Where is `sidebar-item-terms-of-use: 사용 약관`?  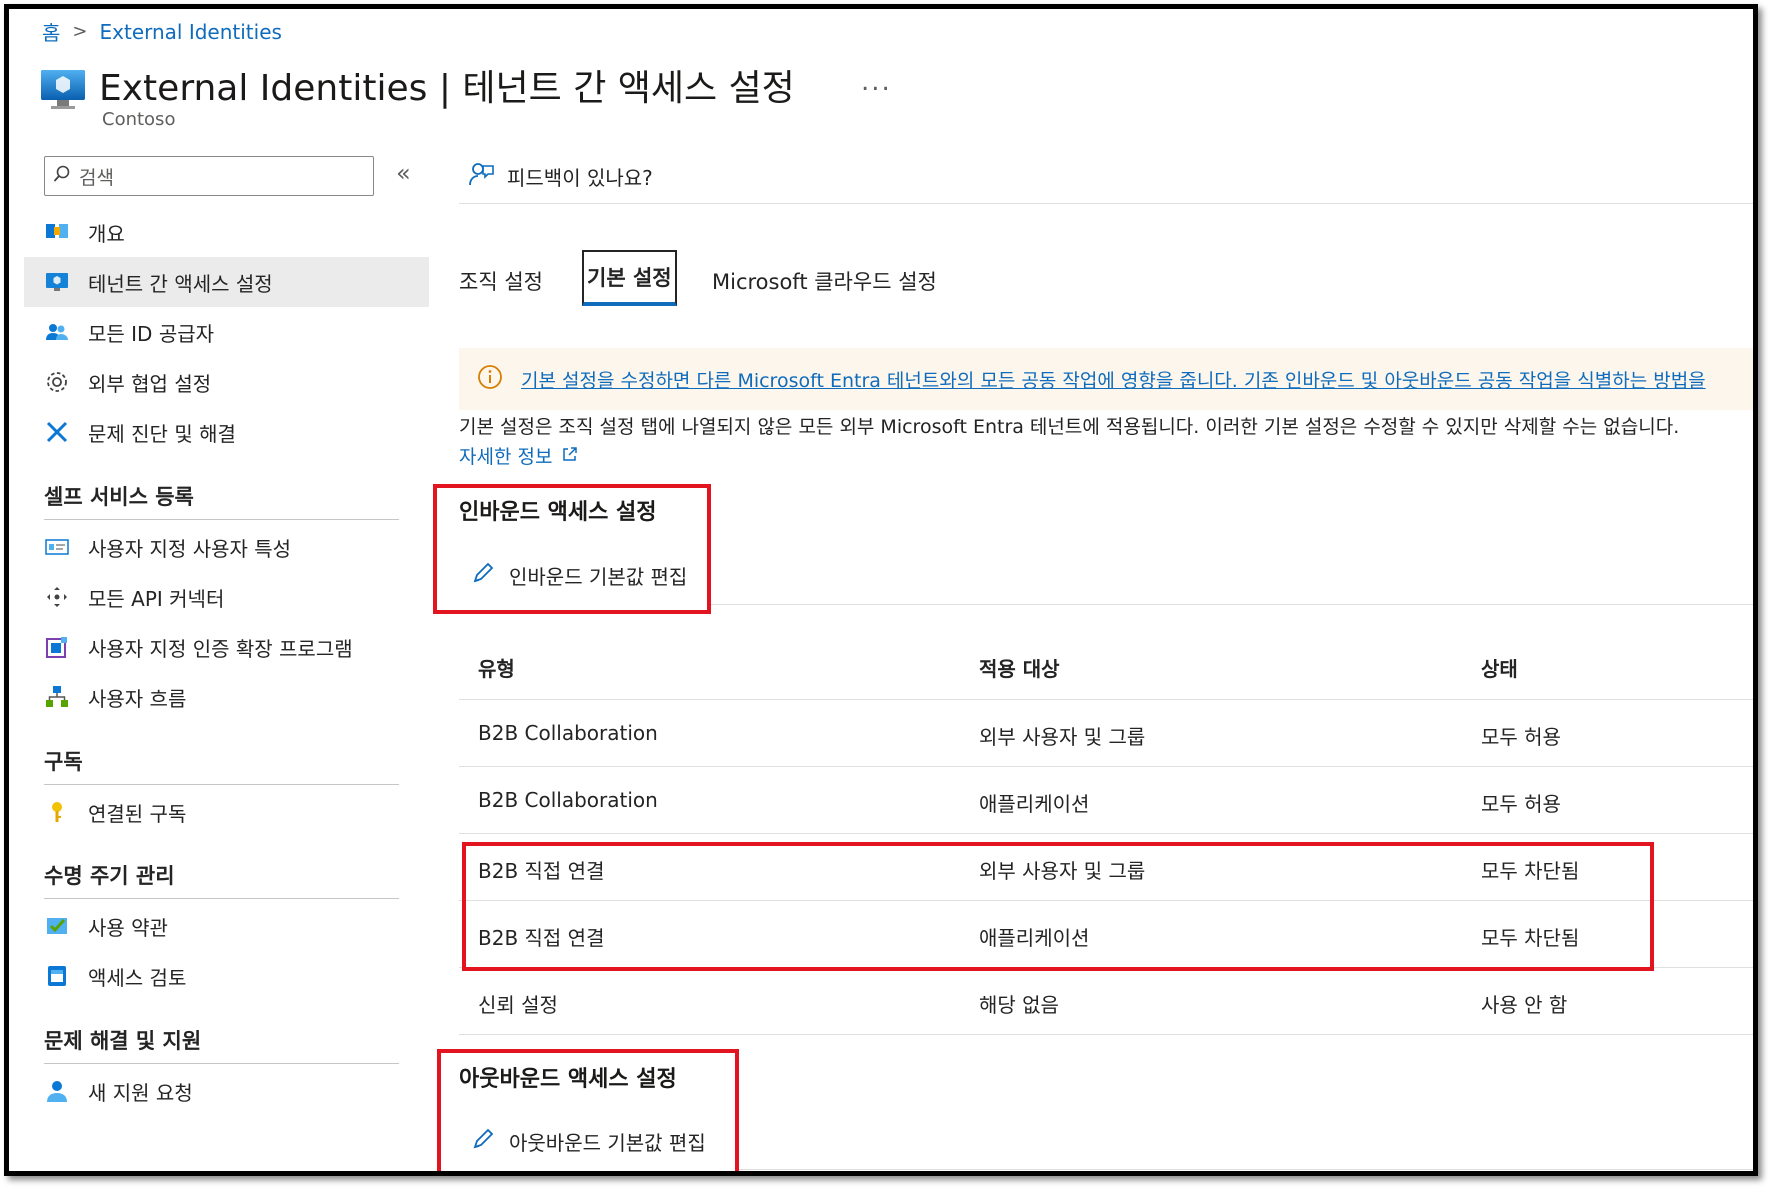 sidebar-item-terms-of-use: 사용 약관 is located at coordinates (226, 926).